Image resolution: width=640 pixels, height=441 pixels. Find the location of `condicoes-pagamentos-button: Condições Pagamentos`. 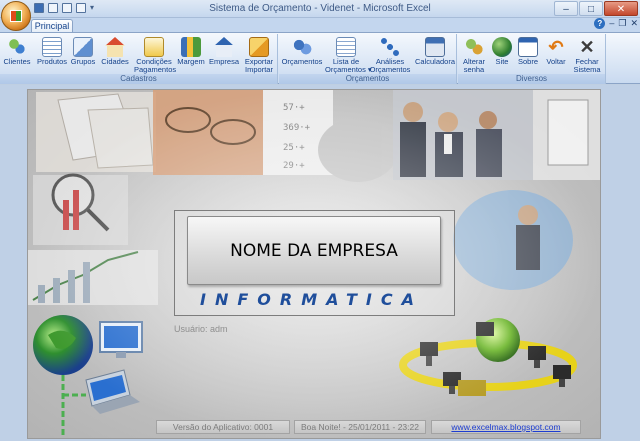

condicoes-pagamentos-button: Condições Pagamentos is located at coordinates (155, 54).